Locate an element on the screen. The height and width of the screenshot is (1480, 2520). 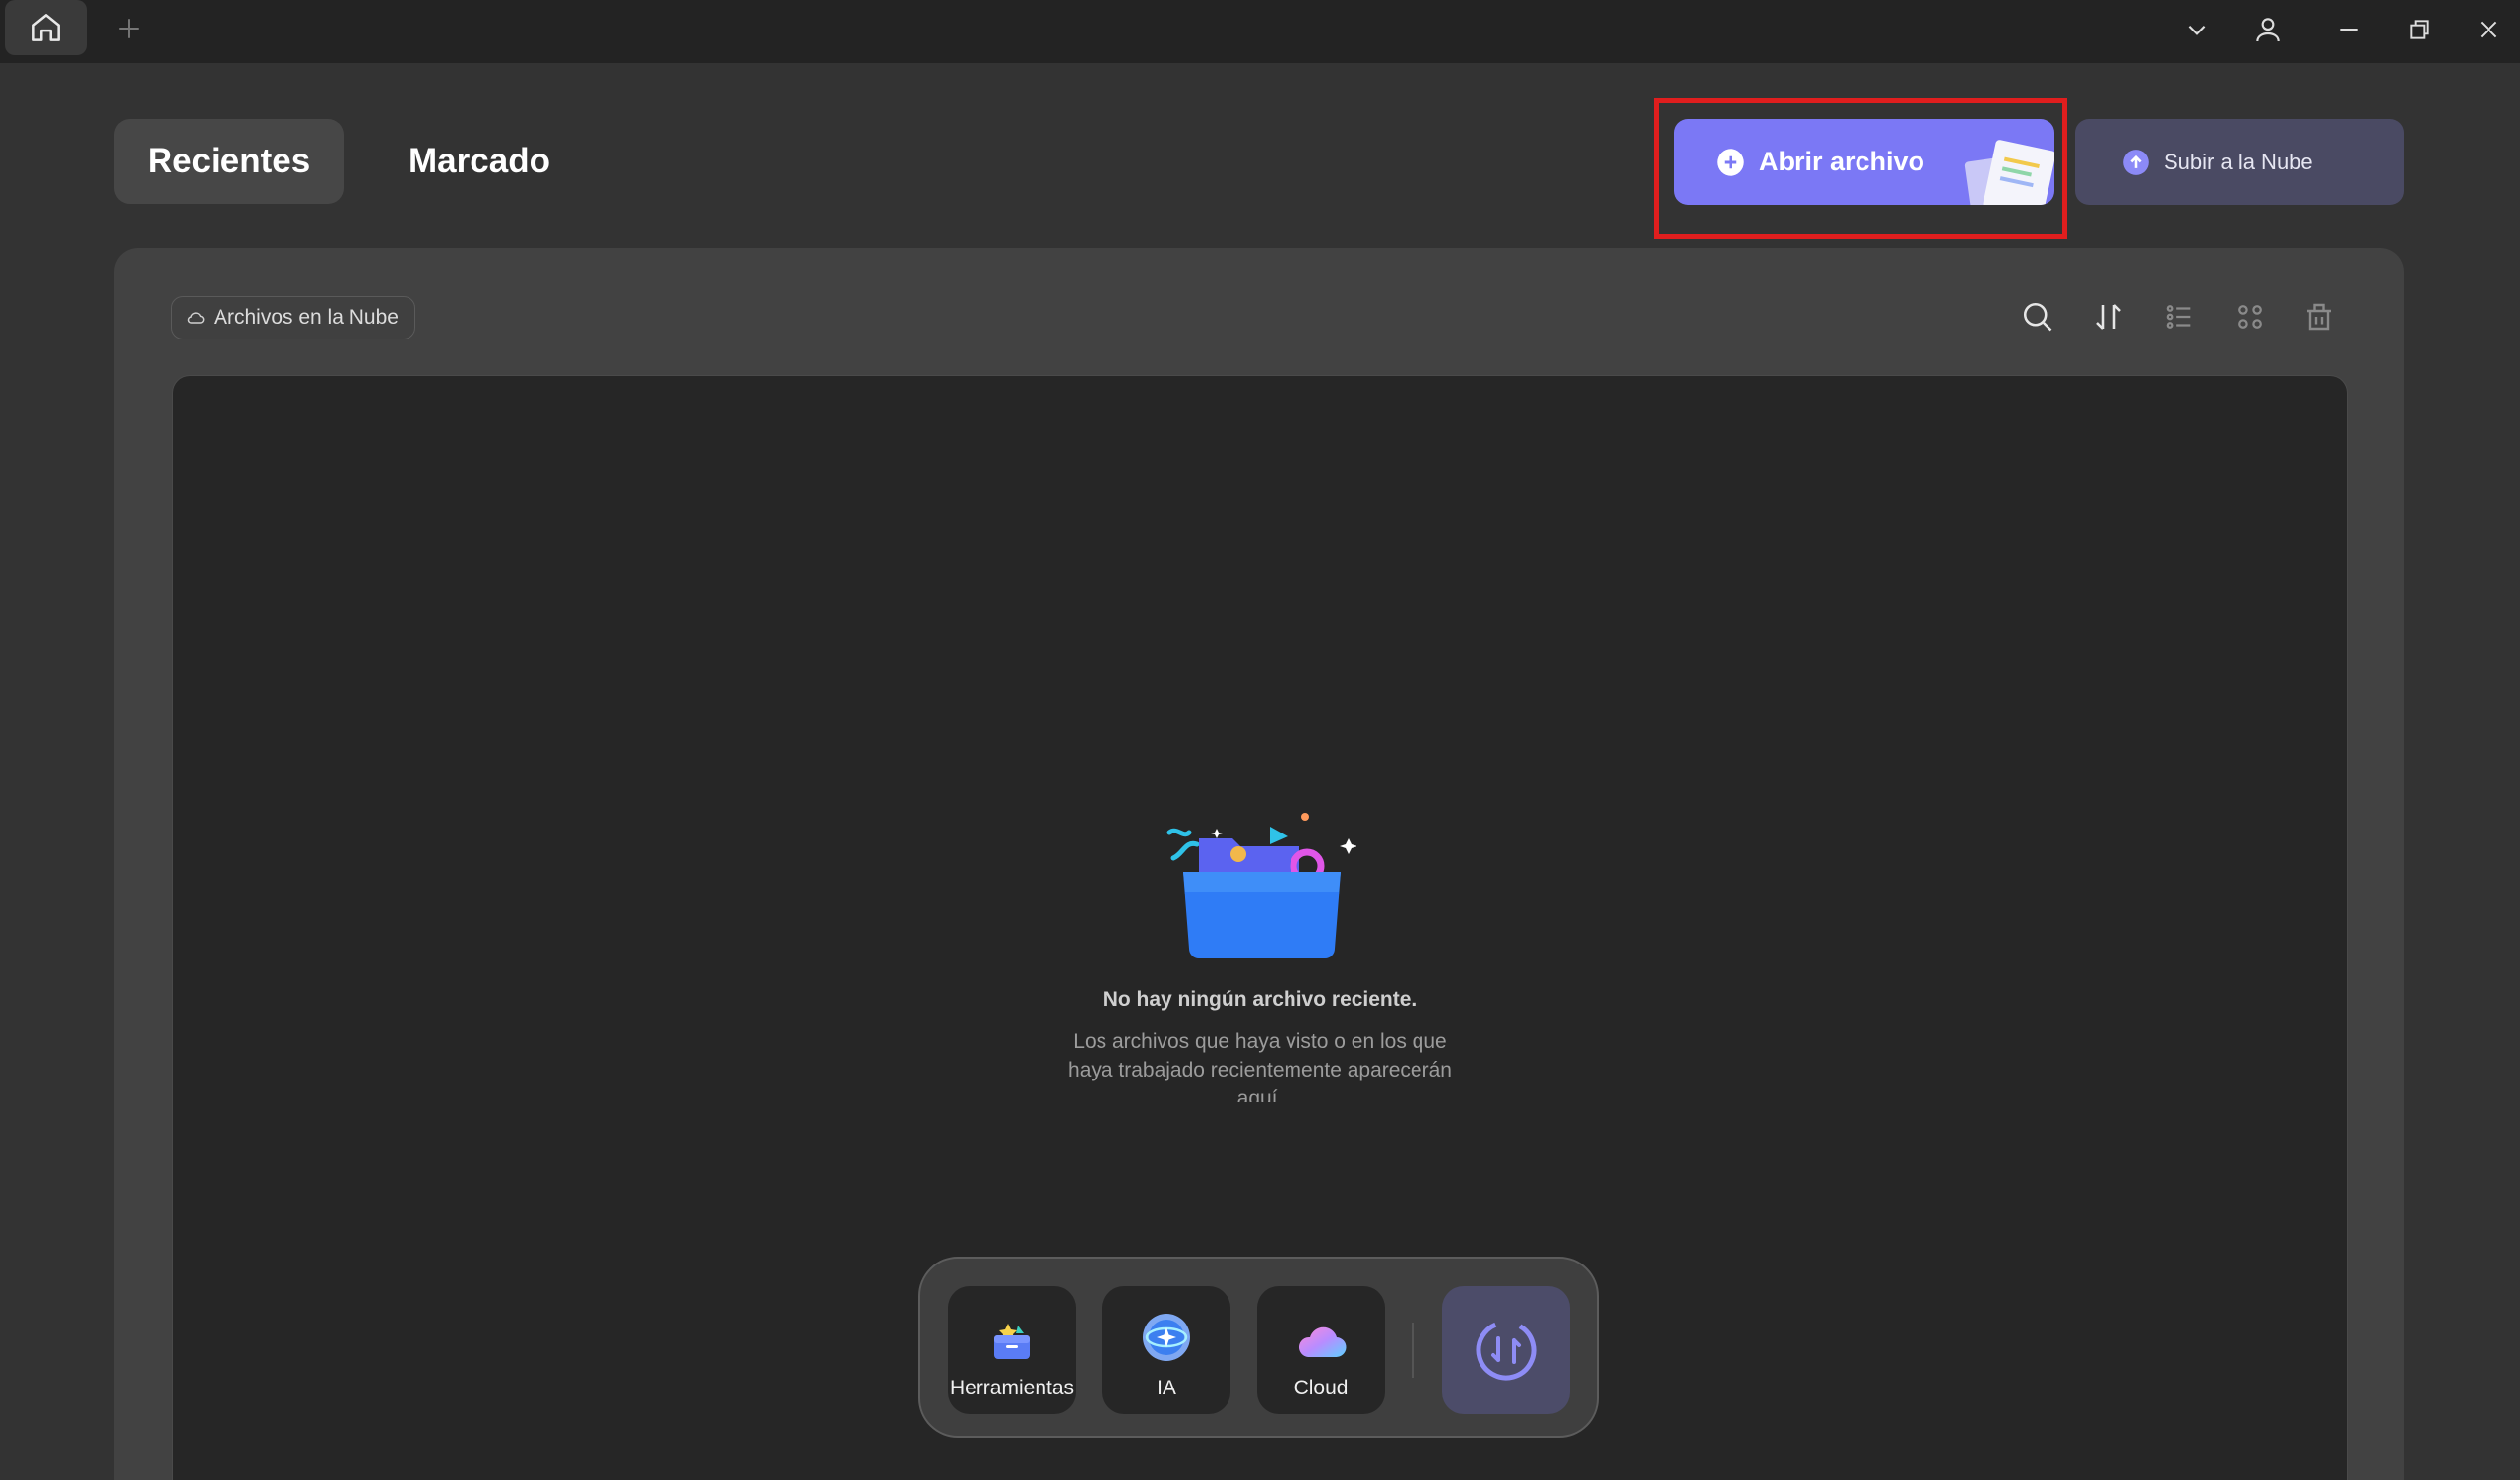
ai-icon is located at coordinates (1166, 1337).